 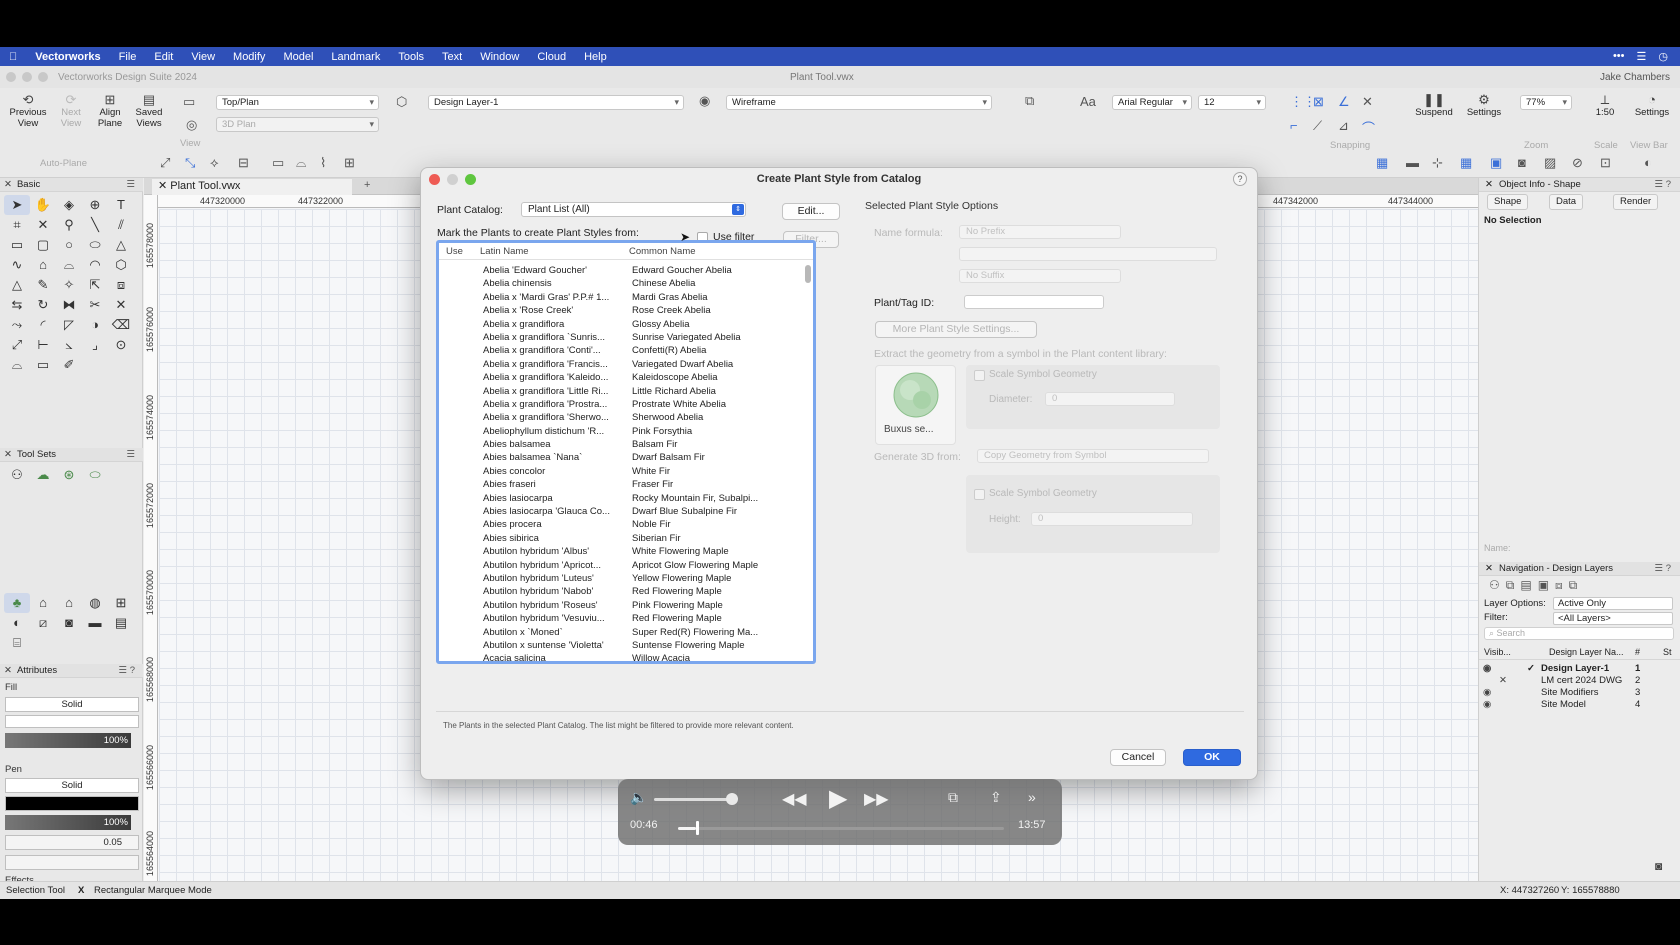 I want to click on globe-set-icon: ◍, so click(x=95, y=603).